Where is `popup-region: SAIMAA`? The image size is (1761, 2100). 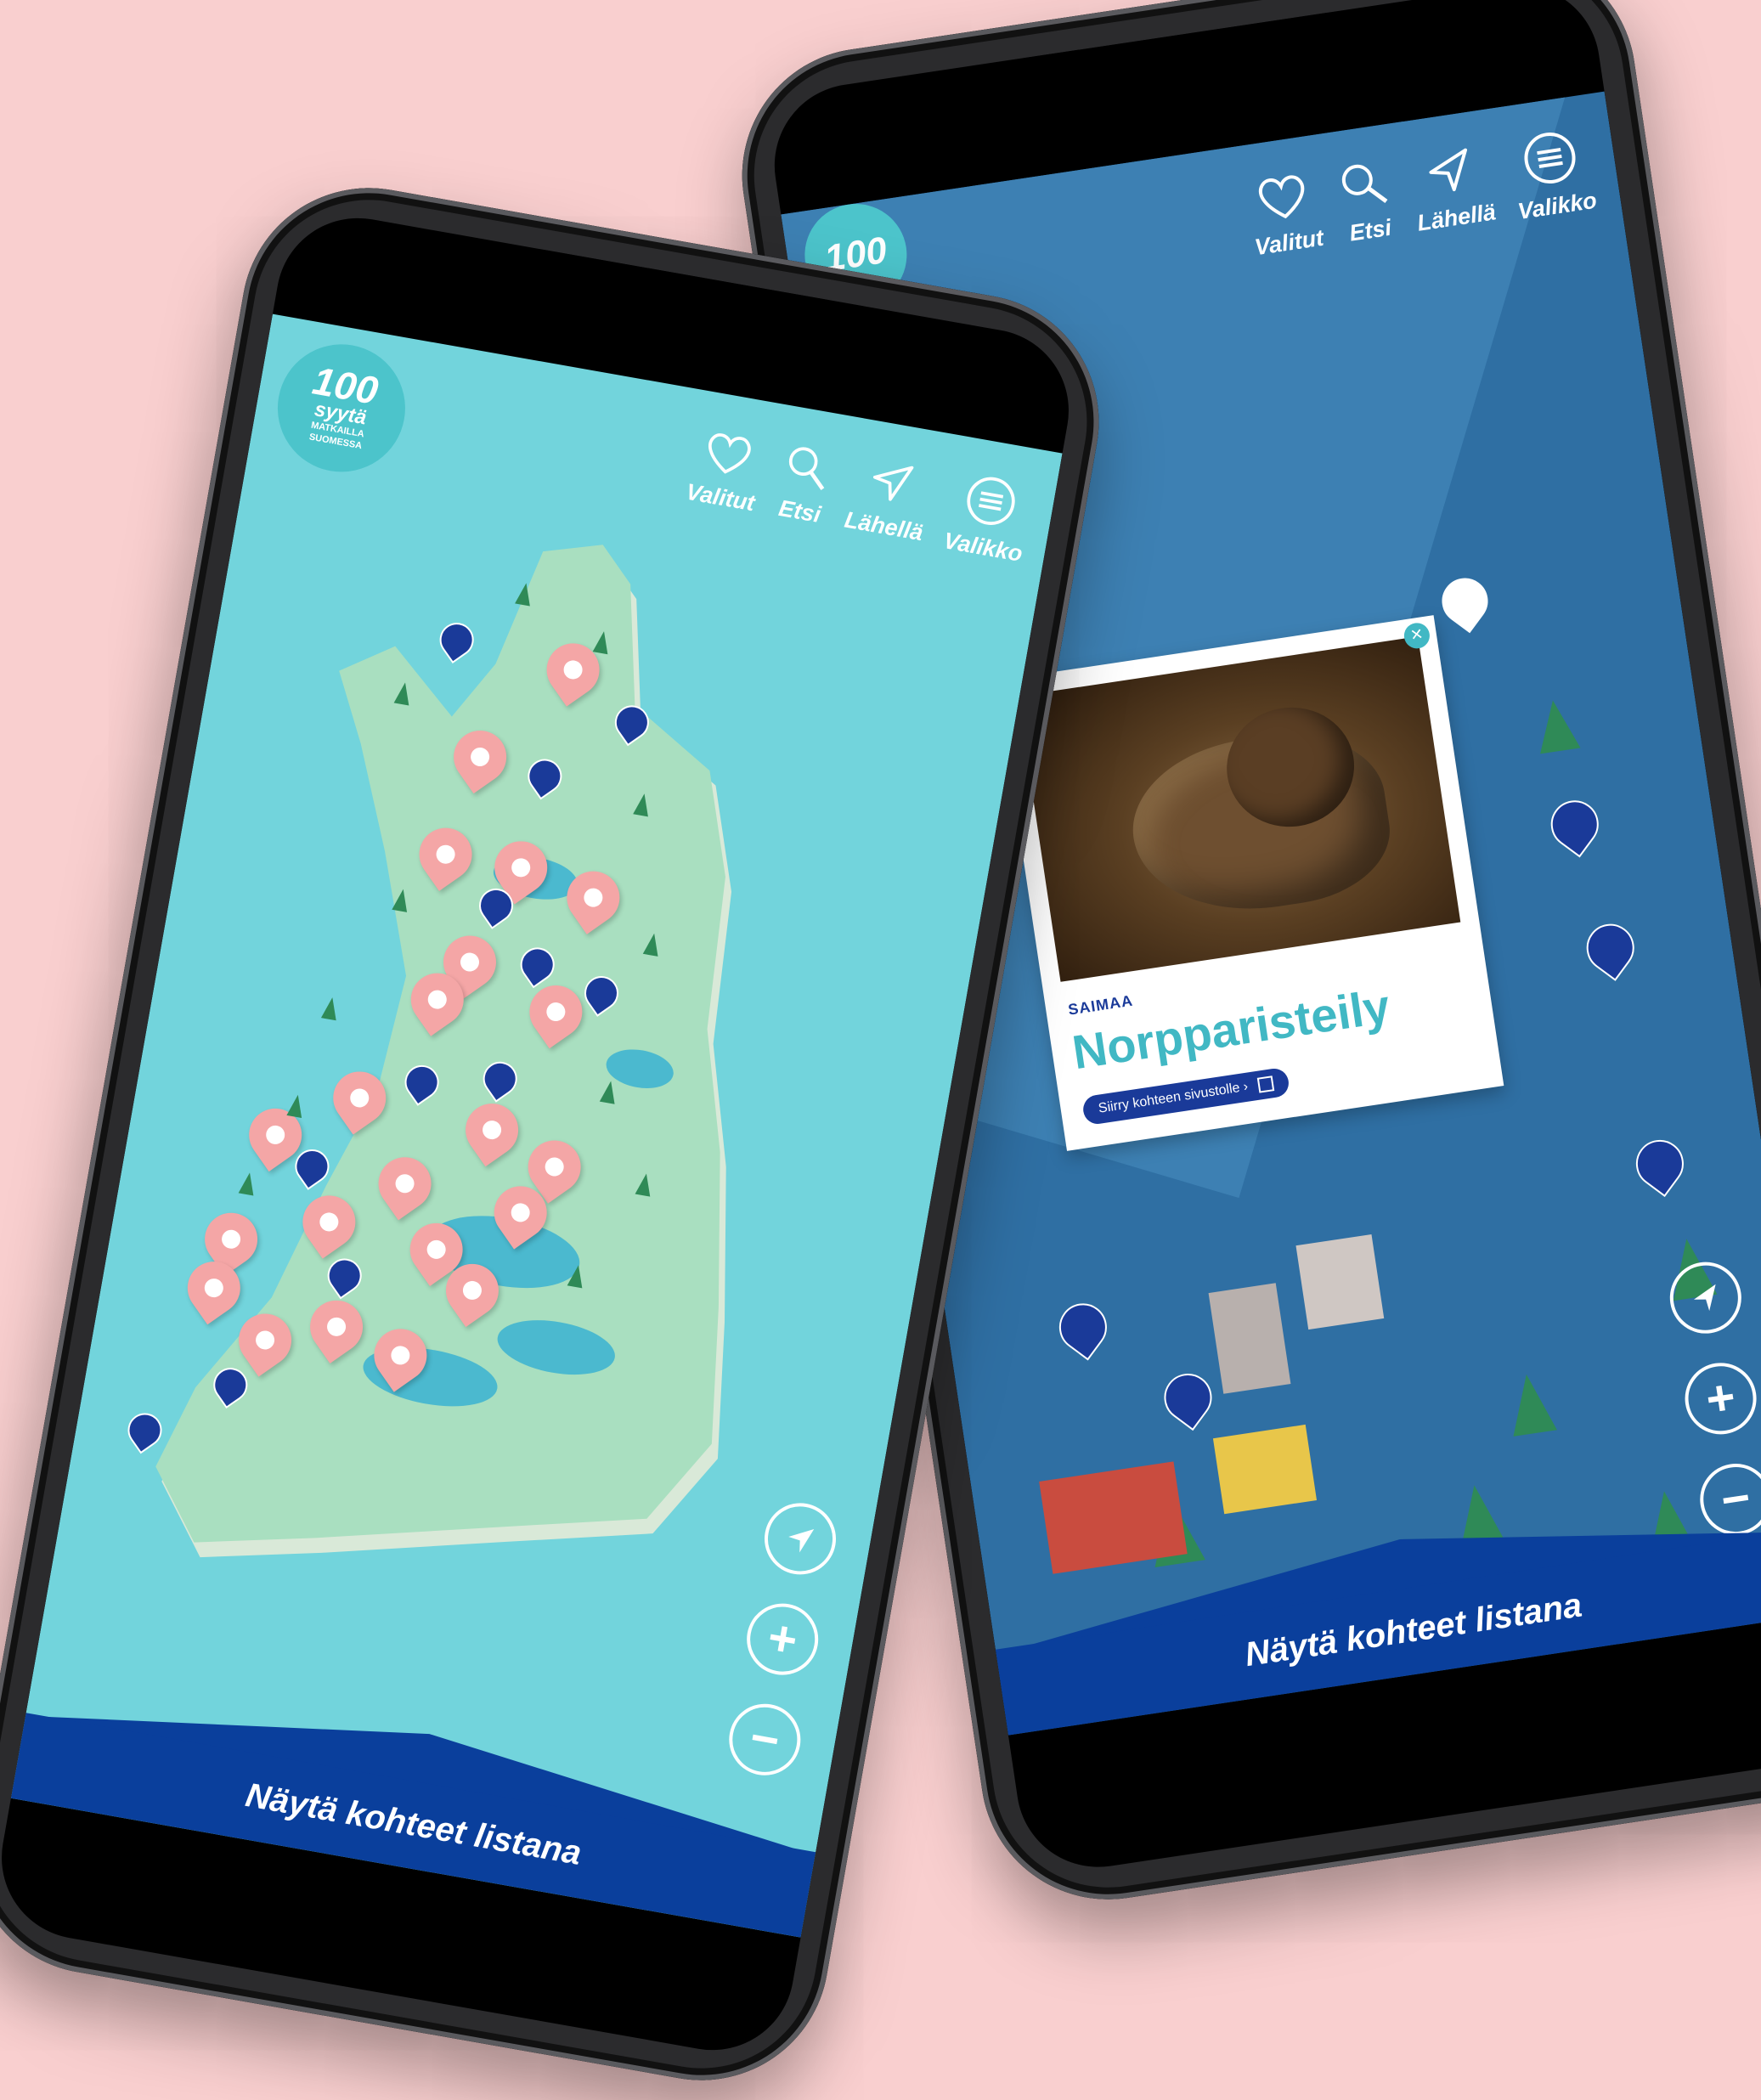
popup-region: SAIMAA is located at coordinates (1101, 1005).